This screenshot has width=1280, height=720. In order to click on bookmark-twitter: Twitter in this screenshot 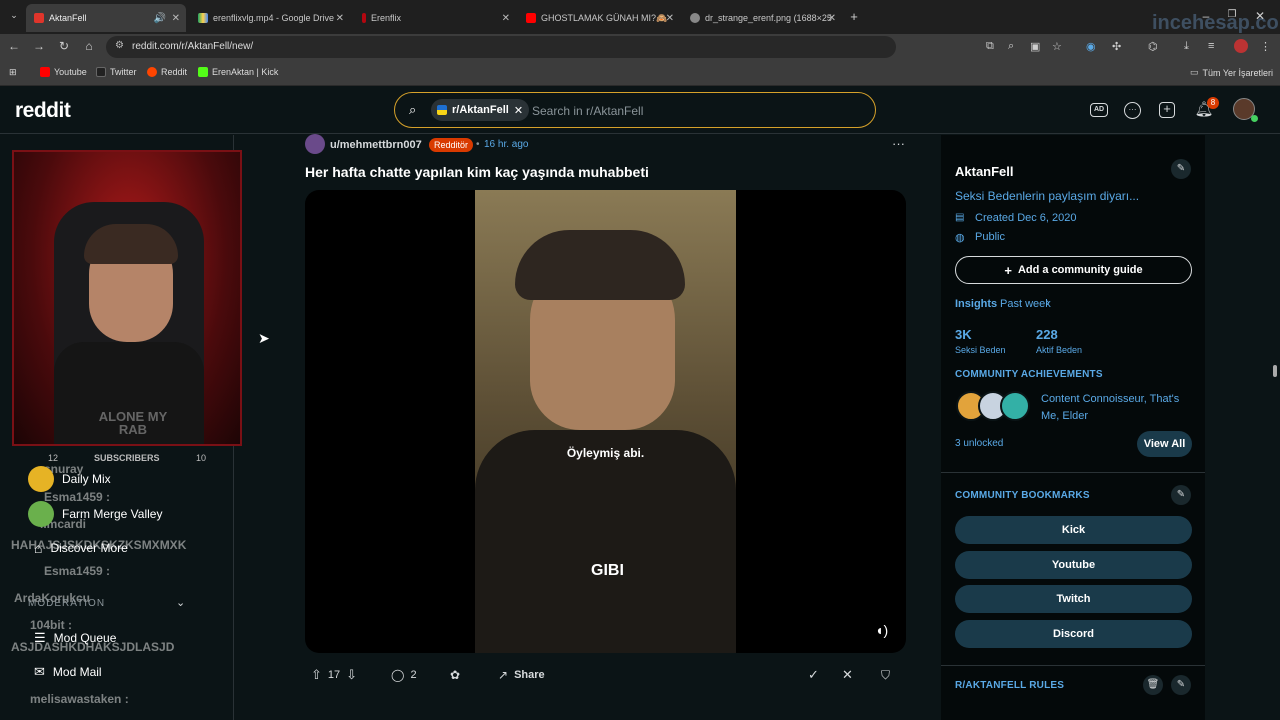, I will do `click(116, 72)`.